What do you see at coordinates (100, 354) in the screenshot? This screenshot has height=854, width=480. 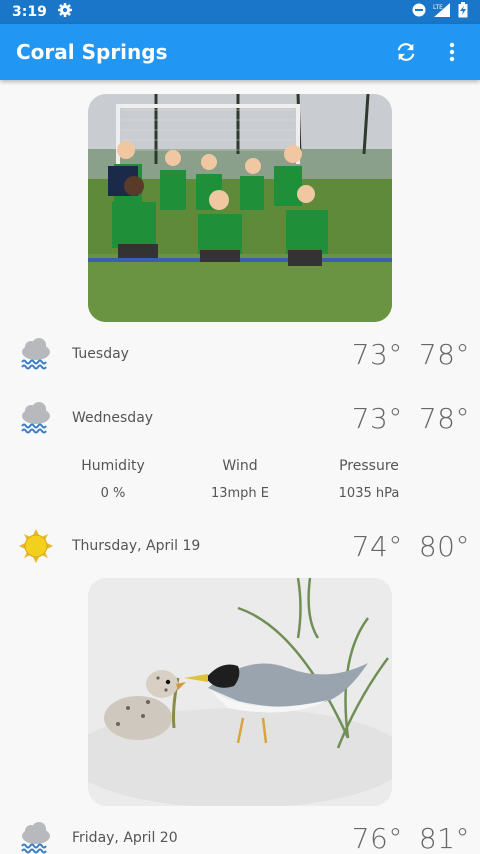 I see `day-label: Tuesday` at bounding box center [100, 354].